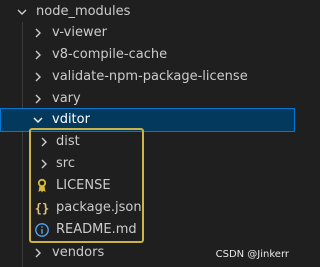 Image resolution: width=320 pixels, height=267 pixels. I want to click on tree-item-label: v8-compile-cache, so click(110, 54).